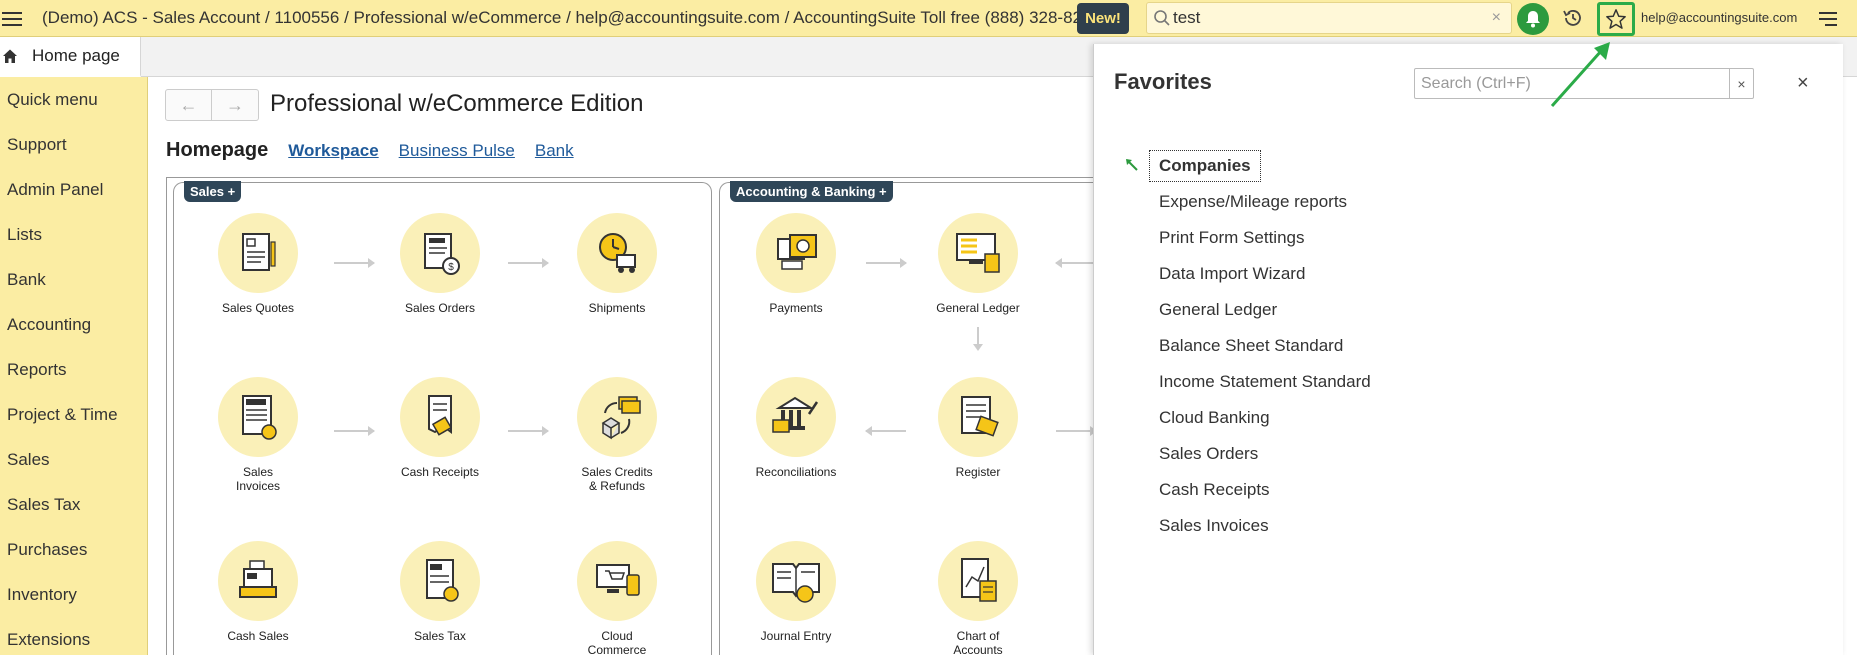  Describe the element at coordinates (796, 583) in the screenshot. I see `journal-entry-icon` at that location.